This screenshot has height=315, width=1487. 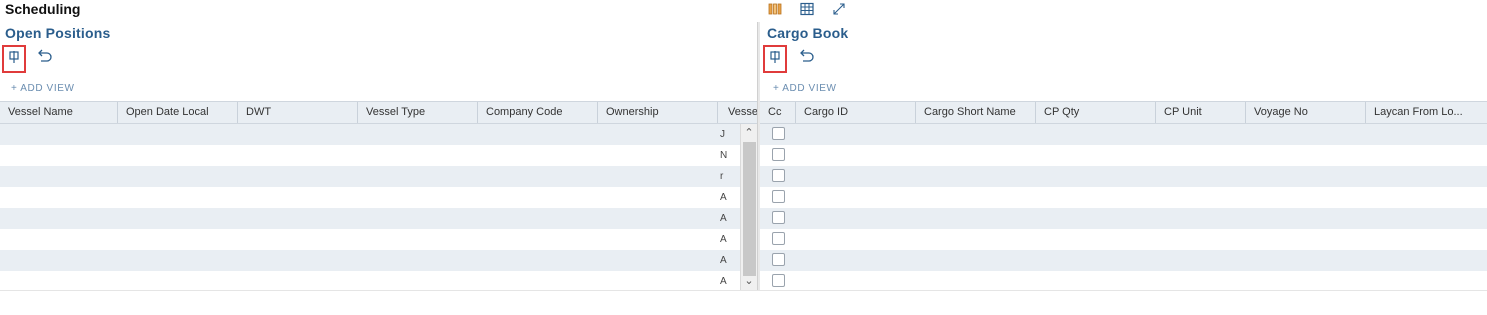 What do you see at coordinates (178, 112) in the screenshot?
I see `column-header: Open Date Local` at bounding box center [178, 112].